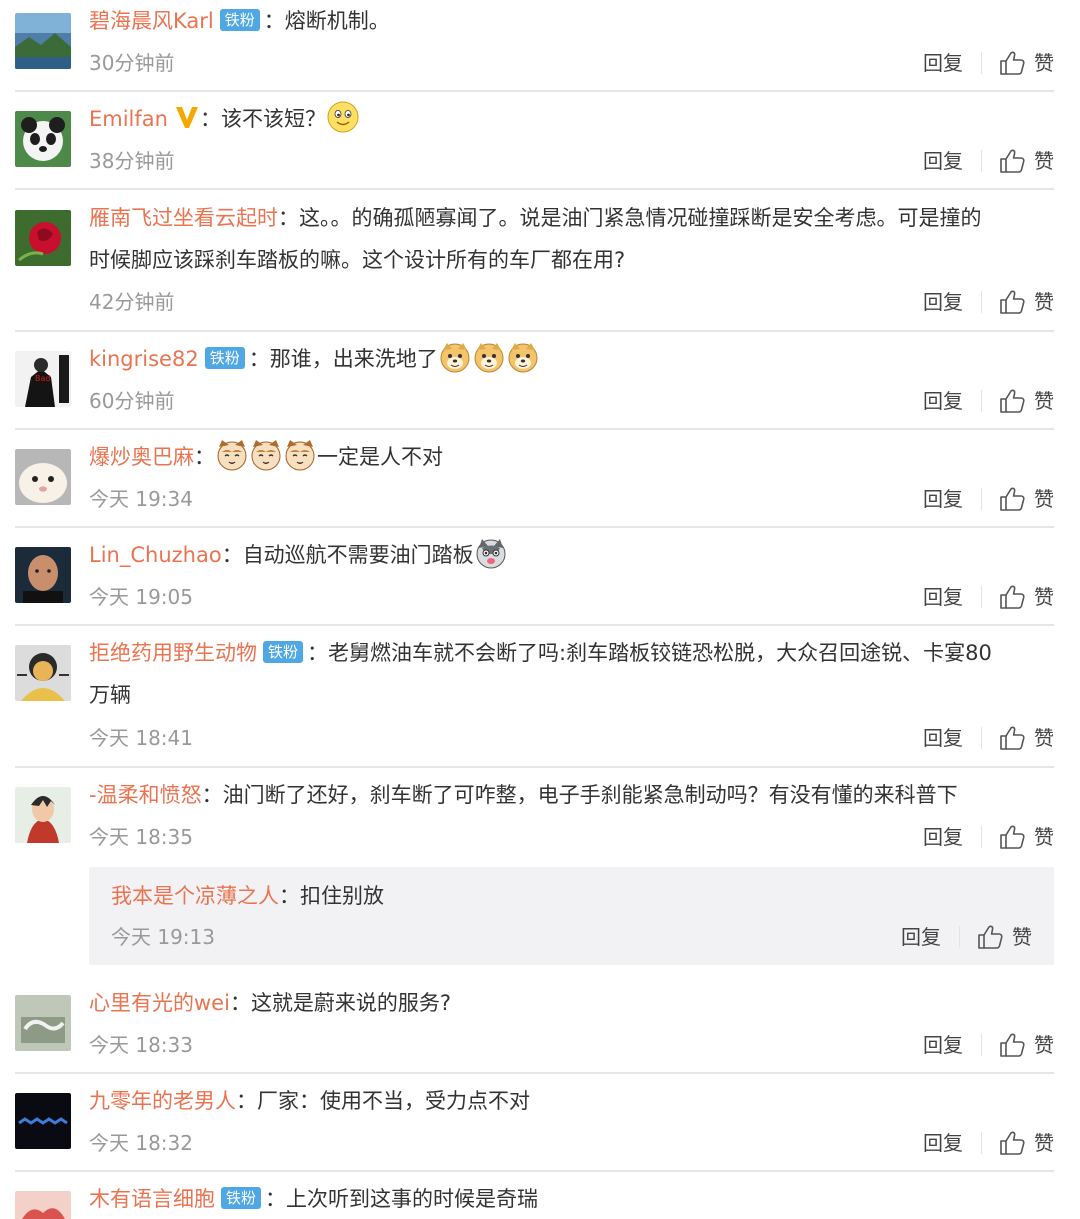 Image resolution: width=1080 pixels, height=1219 pixels. What do you see at coordinates (540, 580) in the screenshot?
I see `comment-item: Lin_Chuzhao：自动巡航不需要油门踏板 今天 19:05 回复 赞` at bounding box center [540, 580].